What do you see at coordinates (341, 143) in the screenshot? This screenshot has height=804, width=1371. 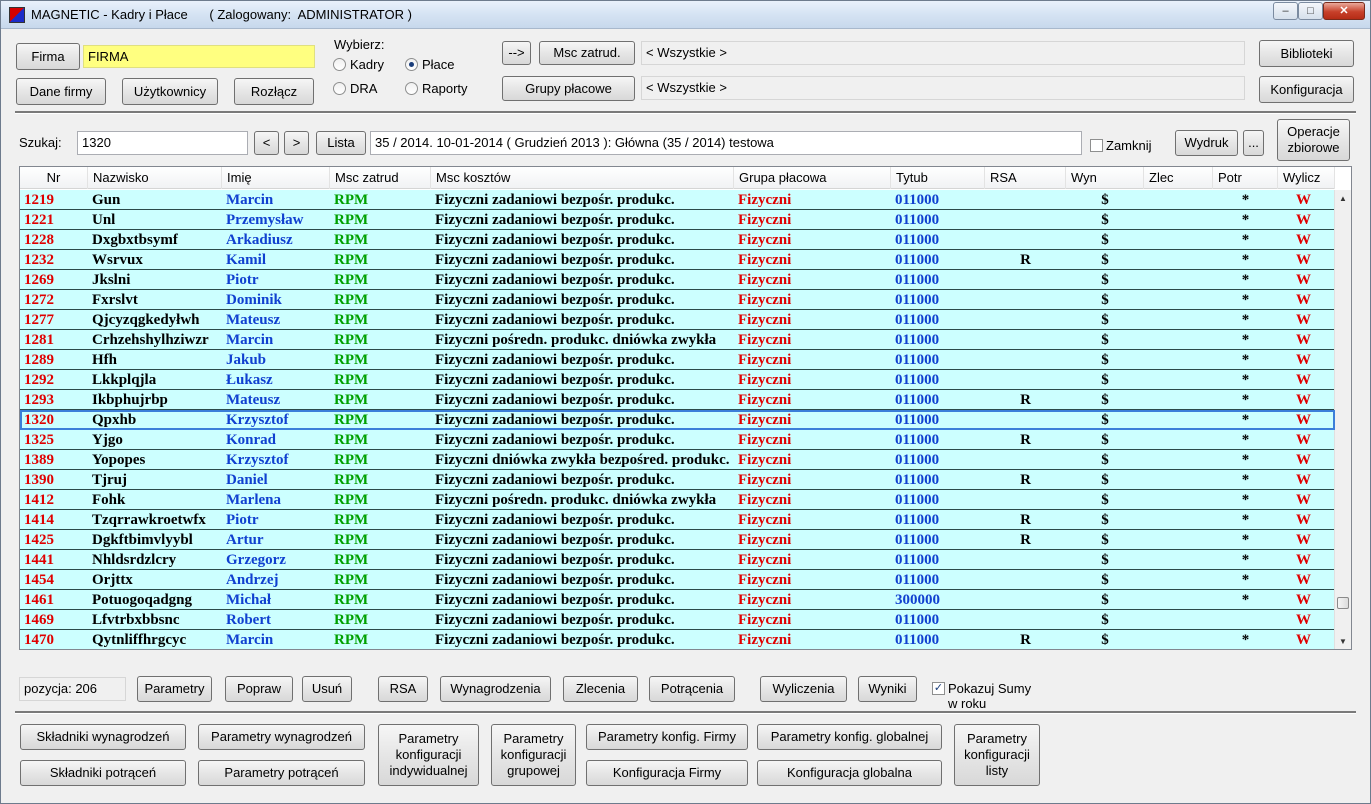 I see `lista-button: Lista` at bounding box center [341, 143].